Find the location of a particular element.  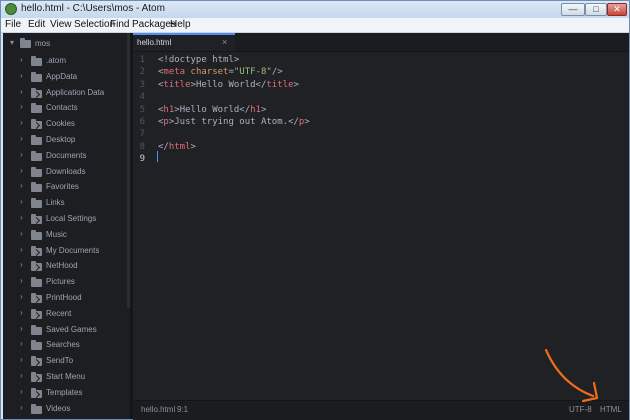

tree-item-label: NetHood is located at coordinates (62, 266).